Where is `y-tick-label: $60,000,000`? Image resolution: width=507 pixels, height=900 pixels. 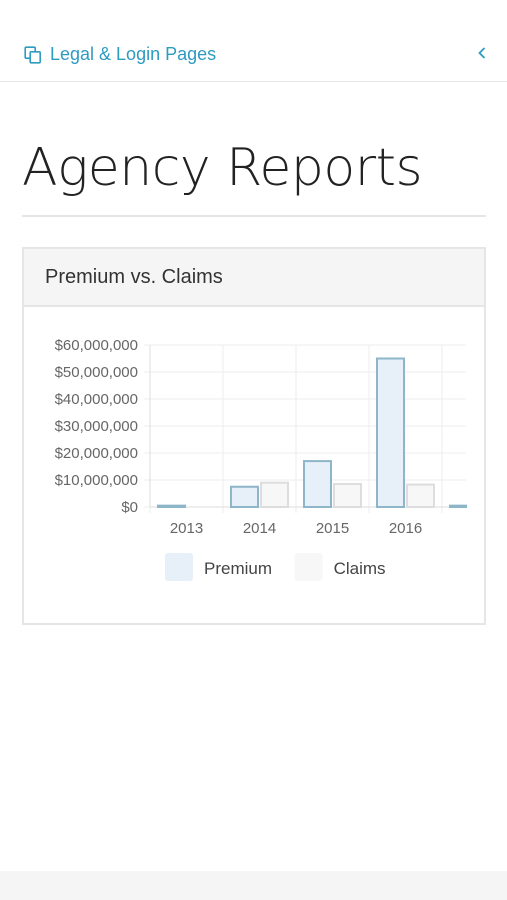
y-tick-label: $60,000,000 is located at coordinates (96, 345).